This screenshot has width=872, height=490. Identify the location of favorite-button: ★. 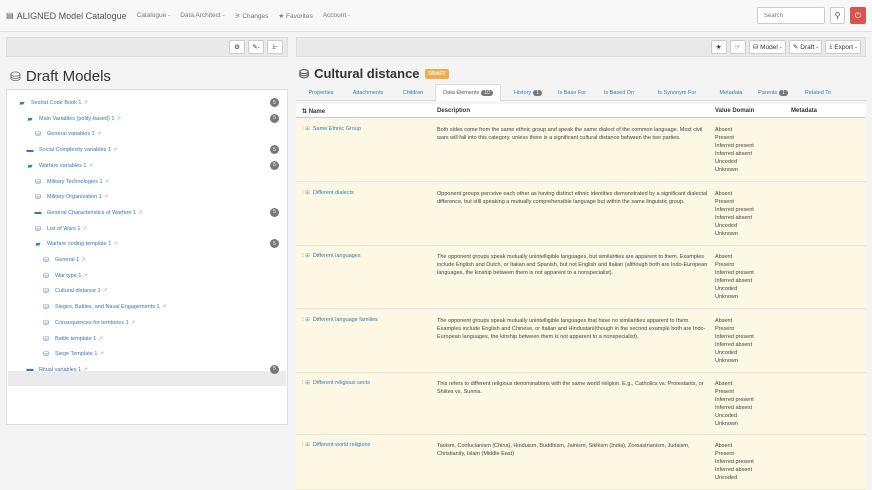
(718, 47).